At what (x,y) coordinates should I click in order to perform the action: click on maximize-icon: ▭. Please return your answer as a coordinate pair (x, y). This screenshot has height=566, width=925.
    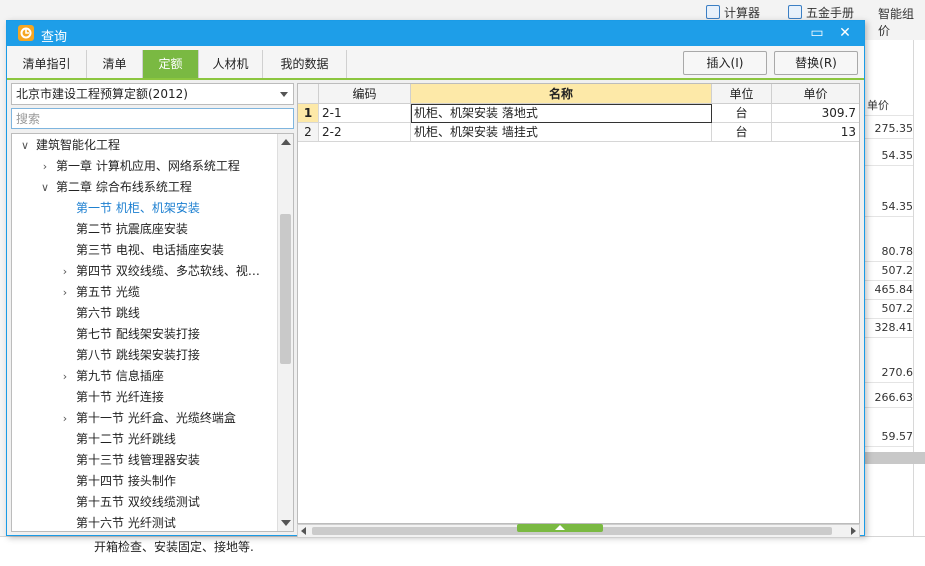
    Looking at the image, I should click on (817, 33).